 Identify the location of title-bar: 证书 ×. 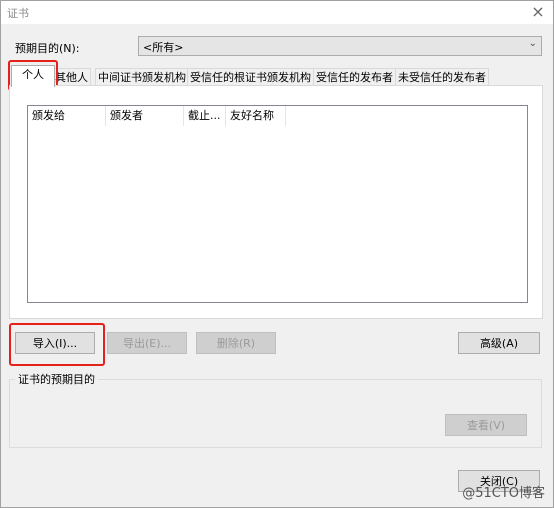
(277, 12).